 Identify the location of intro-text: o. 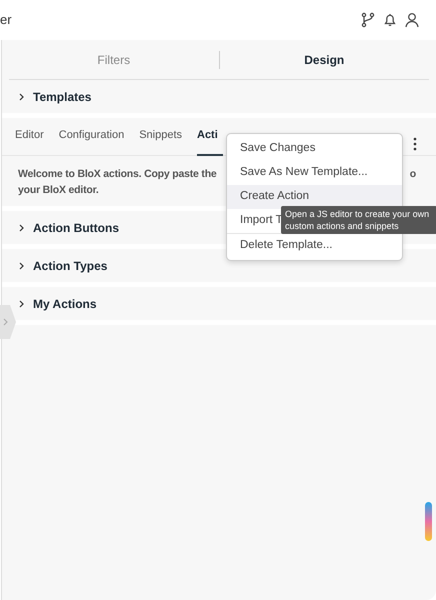
(413, 174).